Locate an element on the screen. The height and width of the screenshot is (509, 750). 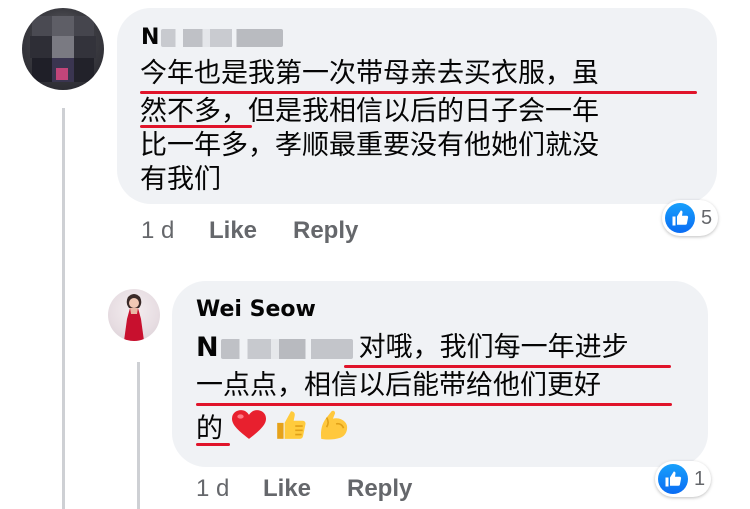
reply-author: Wei Seow is located at coordinates (256, 310).